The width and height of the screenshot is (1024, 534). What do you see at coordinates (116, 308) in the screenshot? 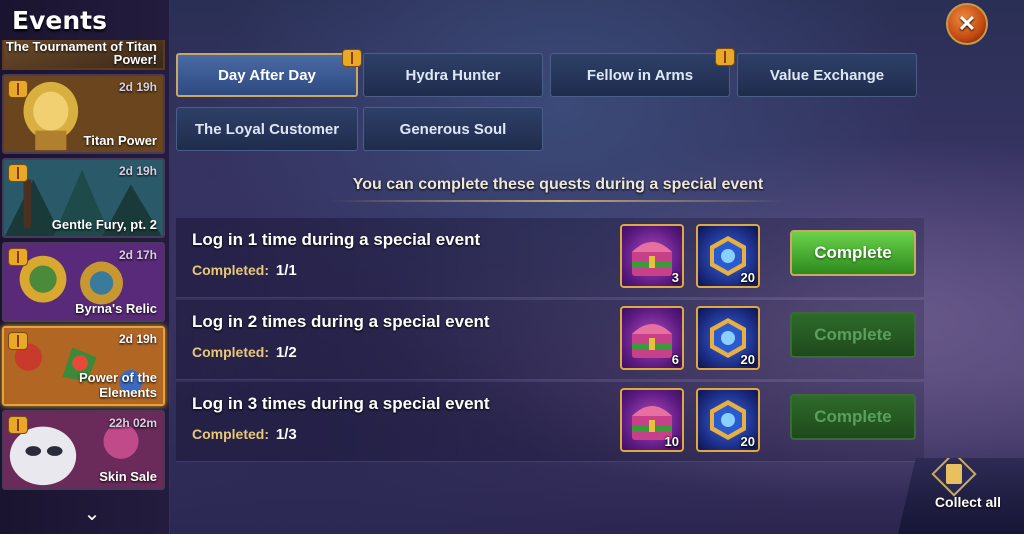
I see `event-tile-name: Byrna's Relic` at bounding box center [116, 308].